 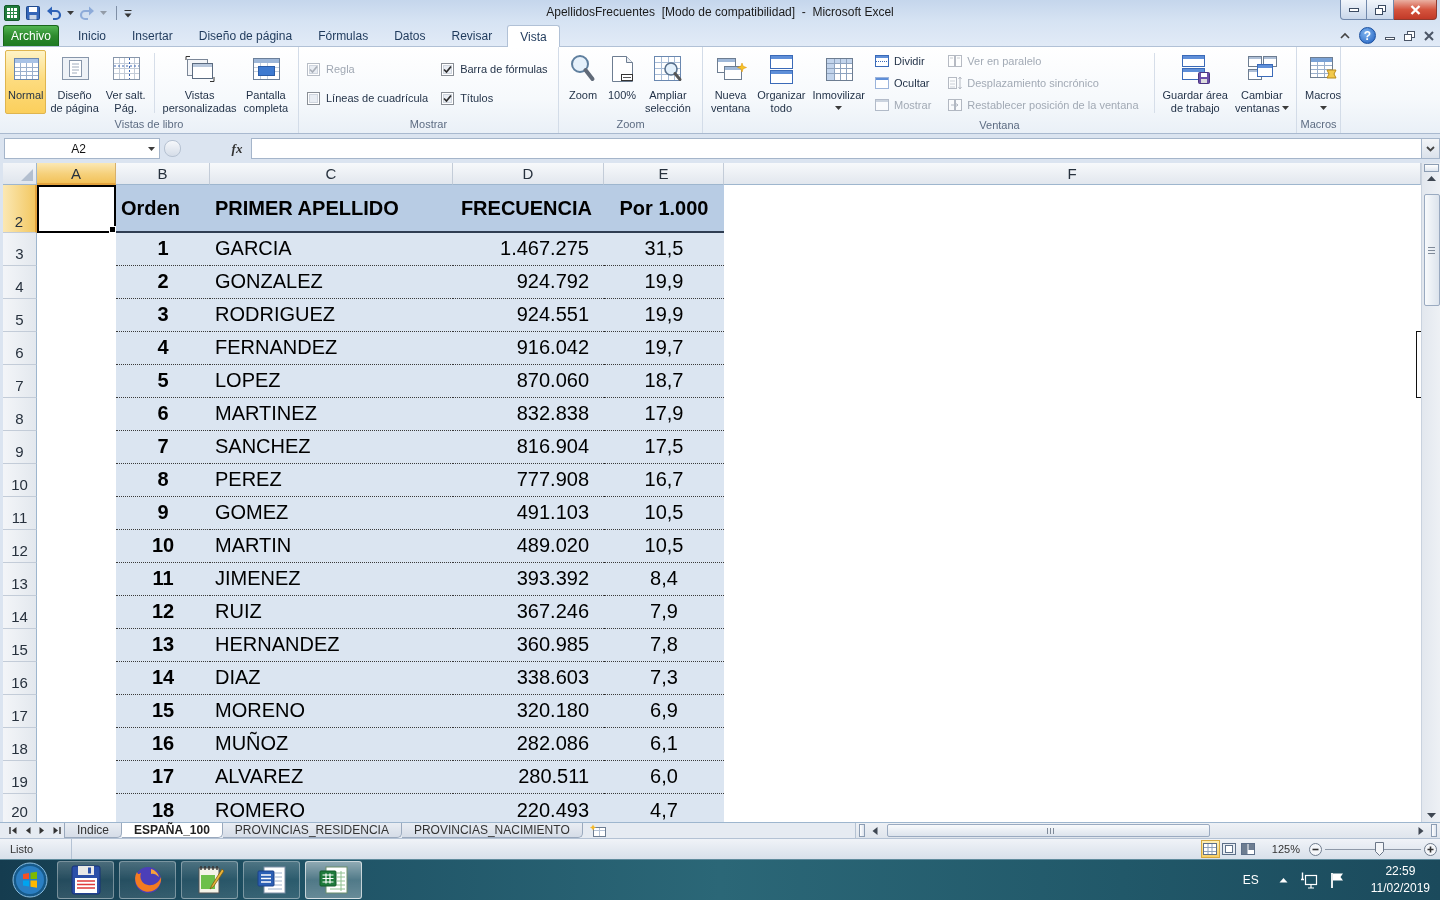 I want to click on chevron-up-icon, so click(x=1345, y=35).